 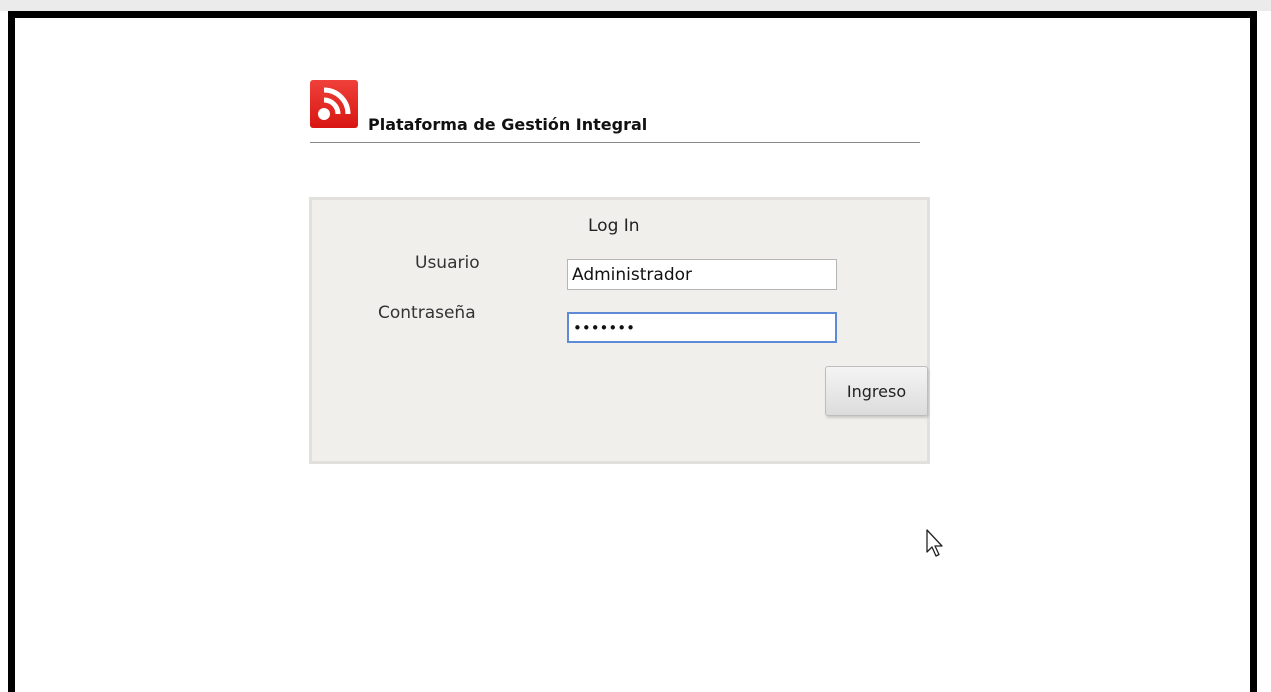 I want to click on app-header: Plataforma de Gestión Integral, so click(x=615, y=111).